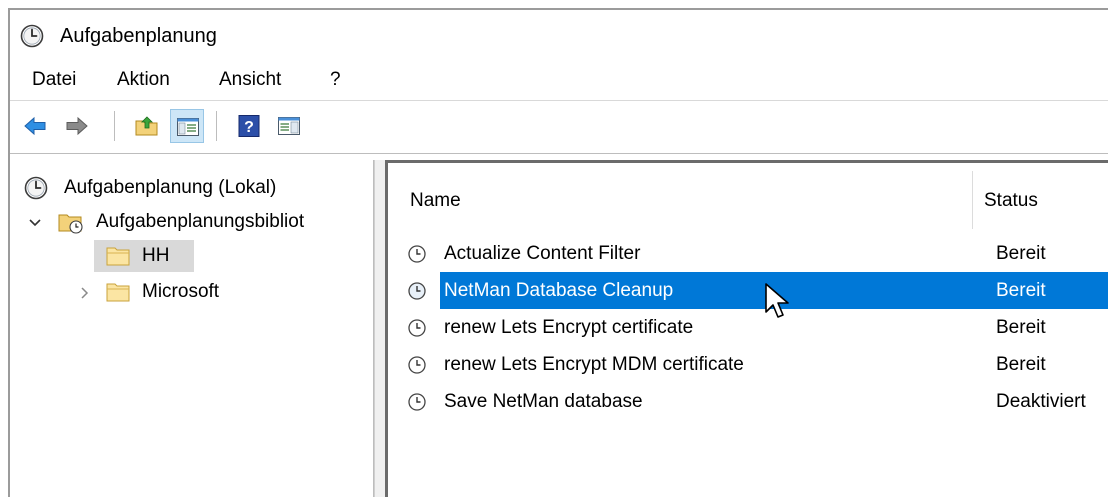  What do you see at coordinates (758, 401) in the screenshot?
I see `task-row: Save NetMan database Deaktiviert` at bounding box center [758, 401].